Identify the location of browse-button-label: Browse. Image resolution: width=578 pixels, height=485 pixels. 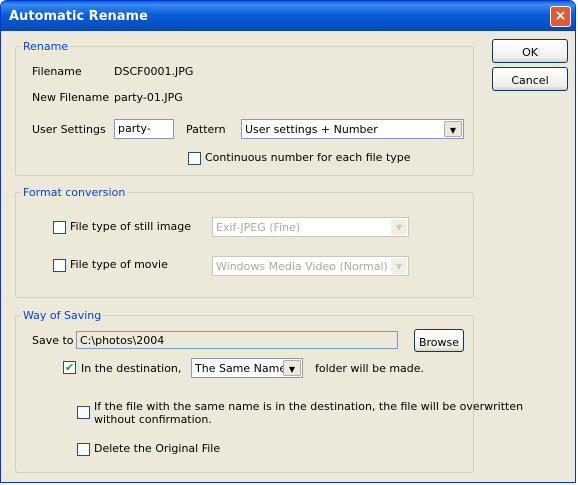
(439, 342).